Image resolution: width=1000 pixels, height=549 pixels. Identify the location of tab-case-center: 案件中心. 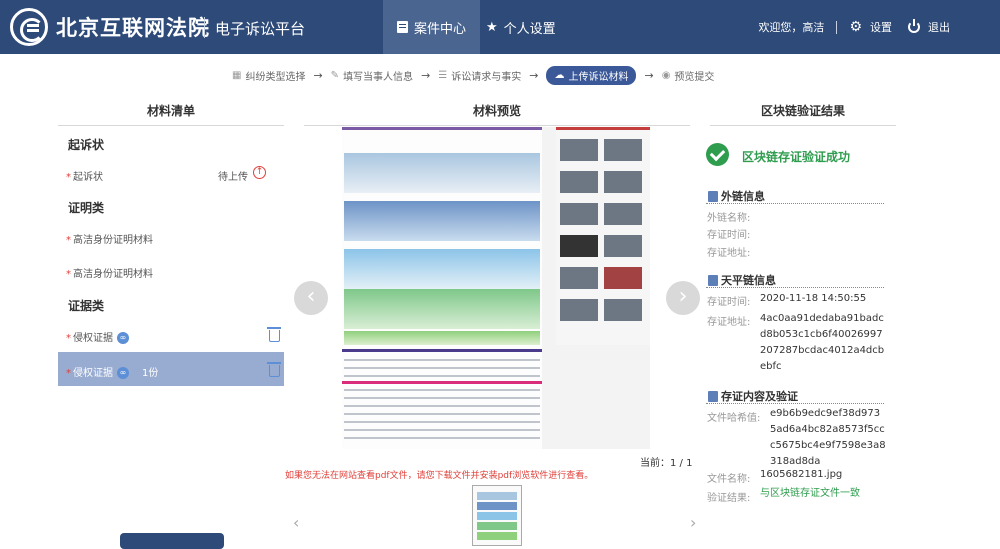
(432, 27).